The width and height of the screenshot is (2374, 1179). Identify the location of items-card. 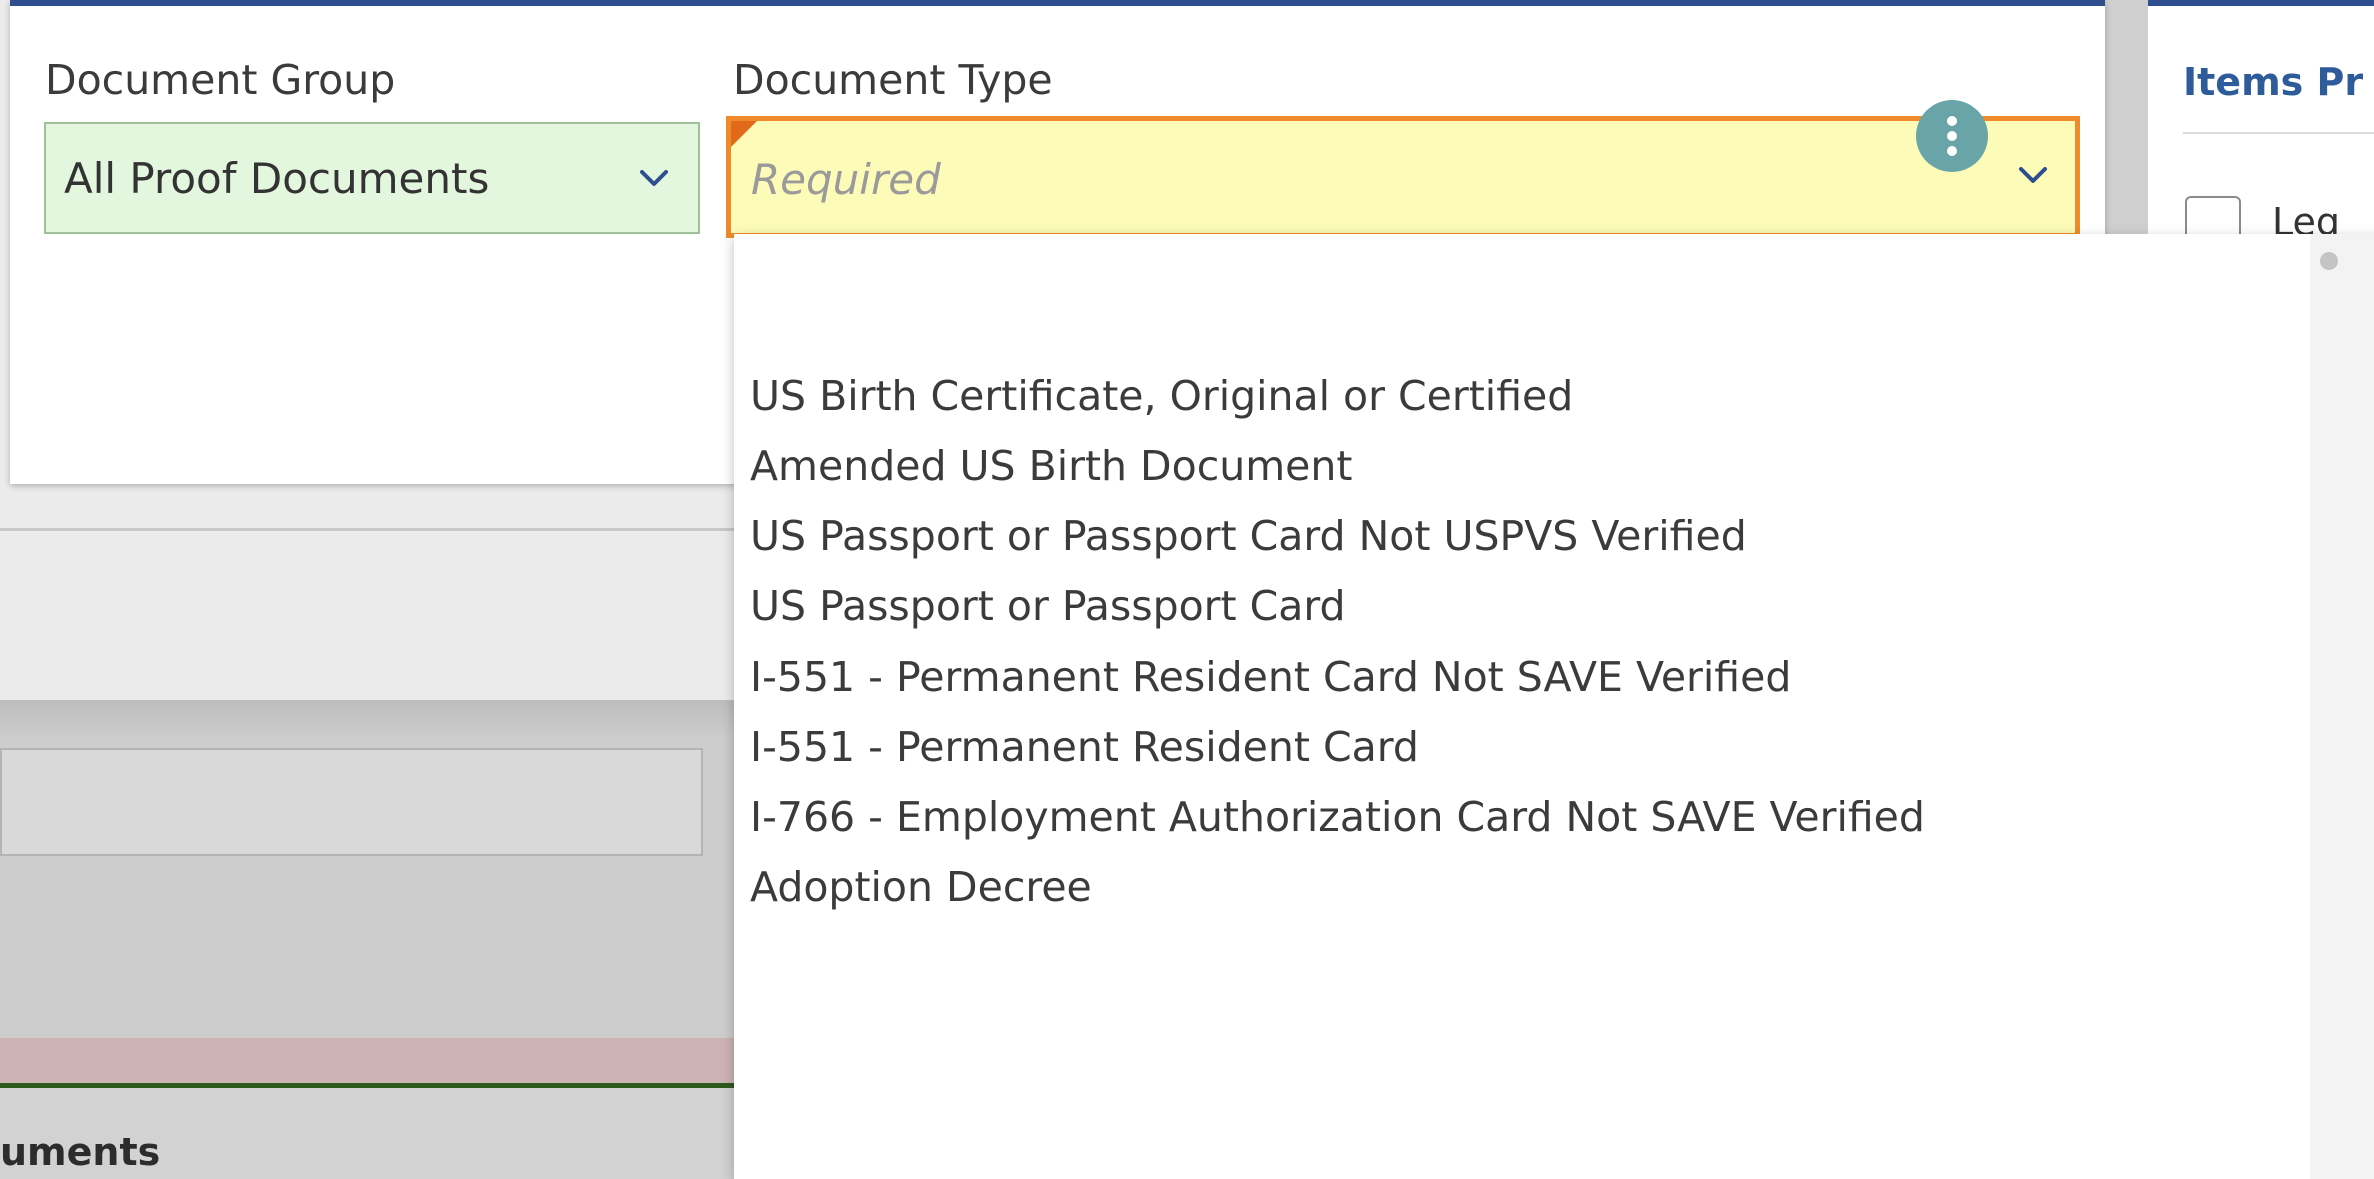
(2261, 120).